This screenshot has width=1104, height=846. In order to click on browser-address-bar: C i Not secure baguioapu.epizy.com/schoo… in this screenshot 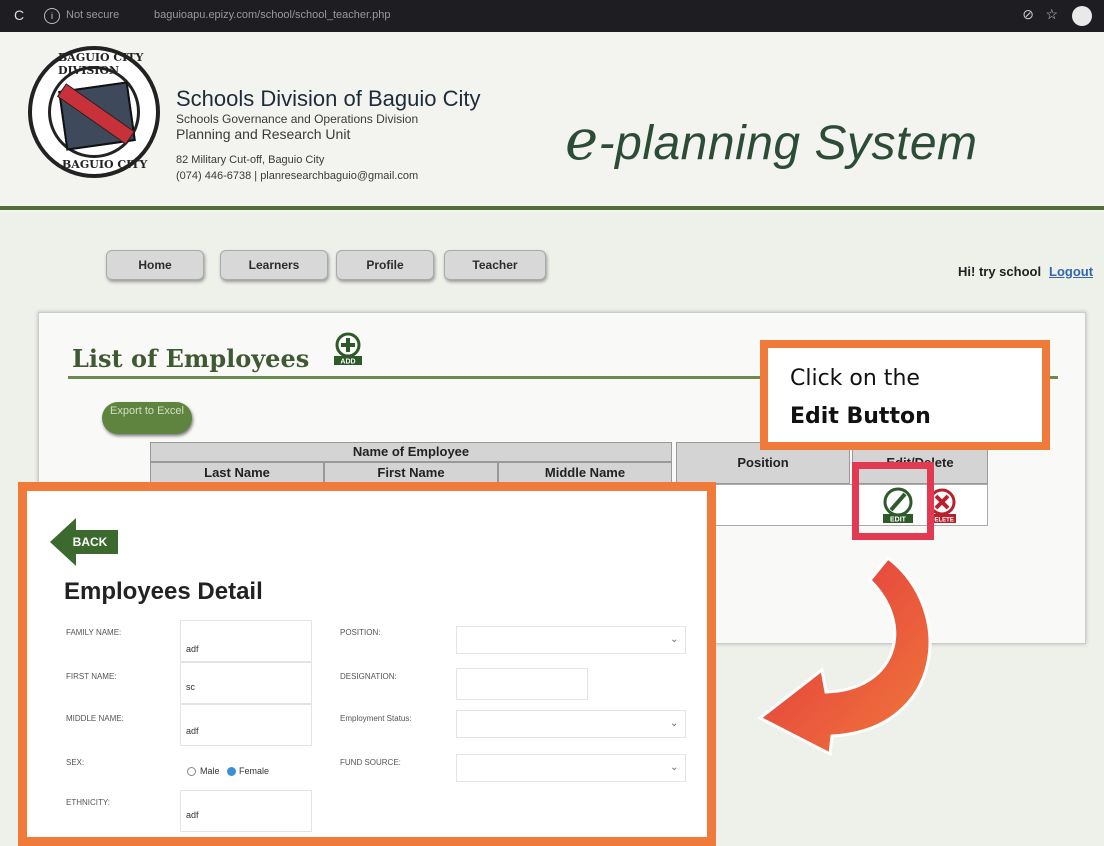, I will do `click(552, 16)`.